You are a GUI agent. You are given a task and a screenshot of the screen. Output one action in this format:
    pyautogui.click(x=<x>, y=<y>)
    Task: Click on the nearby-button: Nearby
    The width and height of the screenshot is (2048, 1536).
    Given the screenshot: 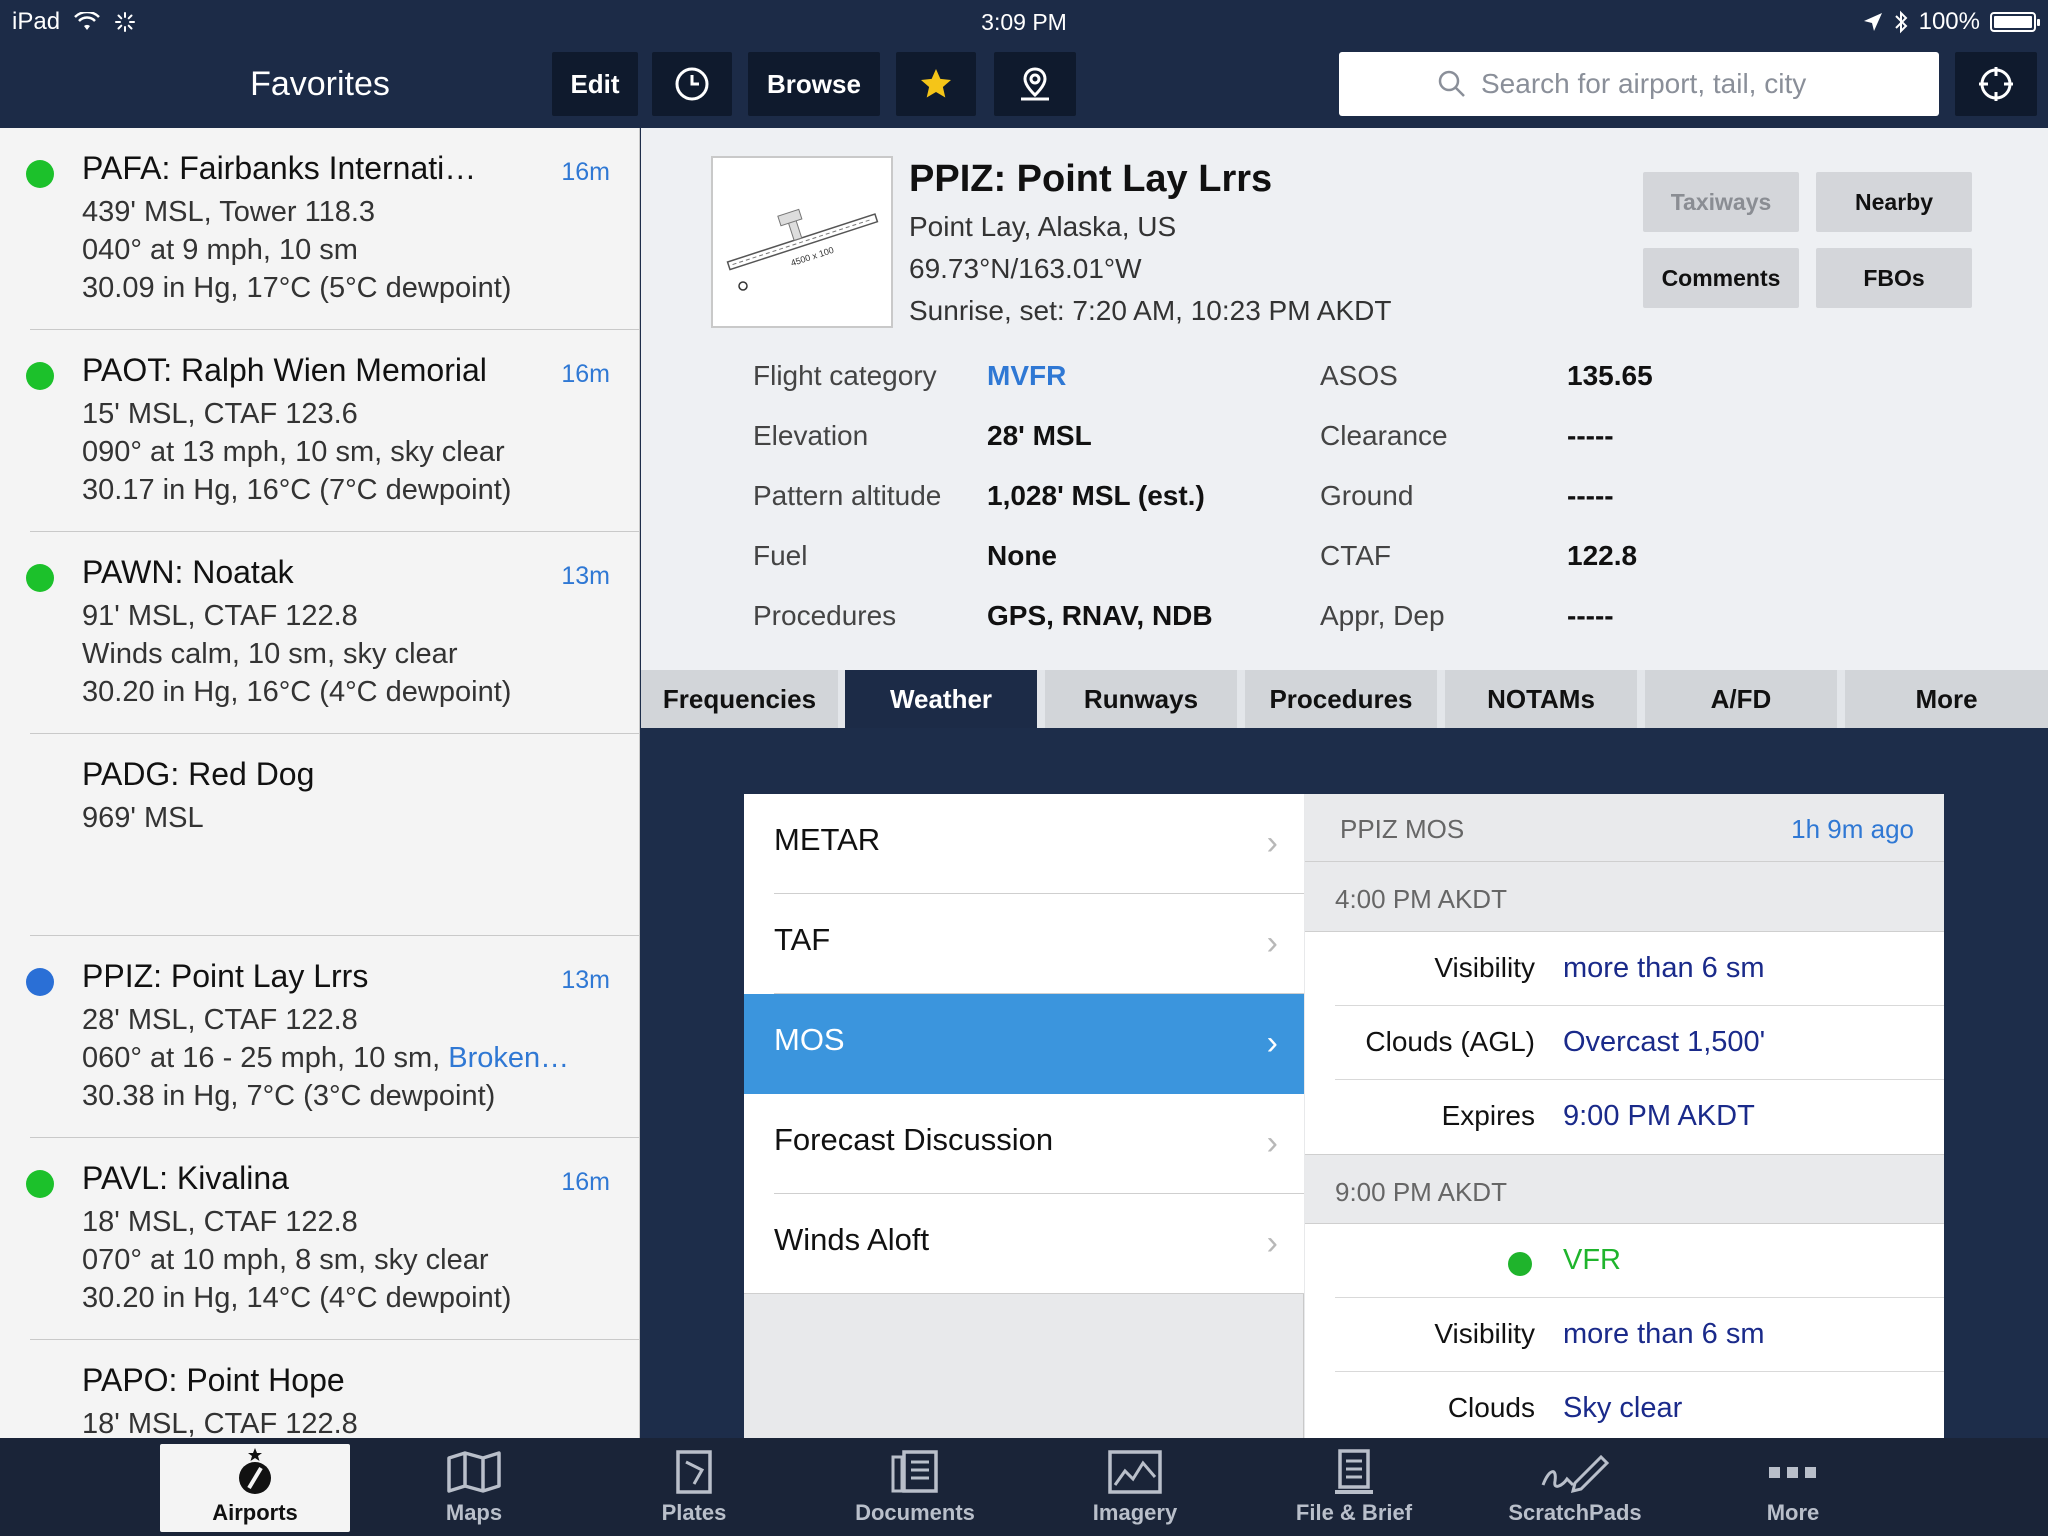 What is the action you would take?
    pyautogui.click(x=1894, y=202)
    